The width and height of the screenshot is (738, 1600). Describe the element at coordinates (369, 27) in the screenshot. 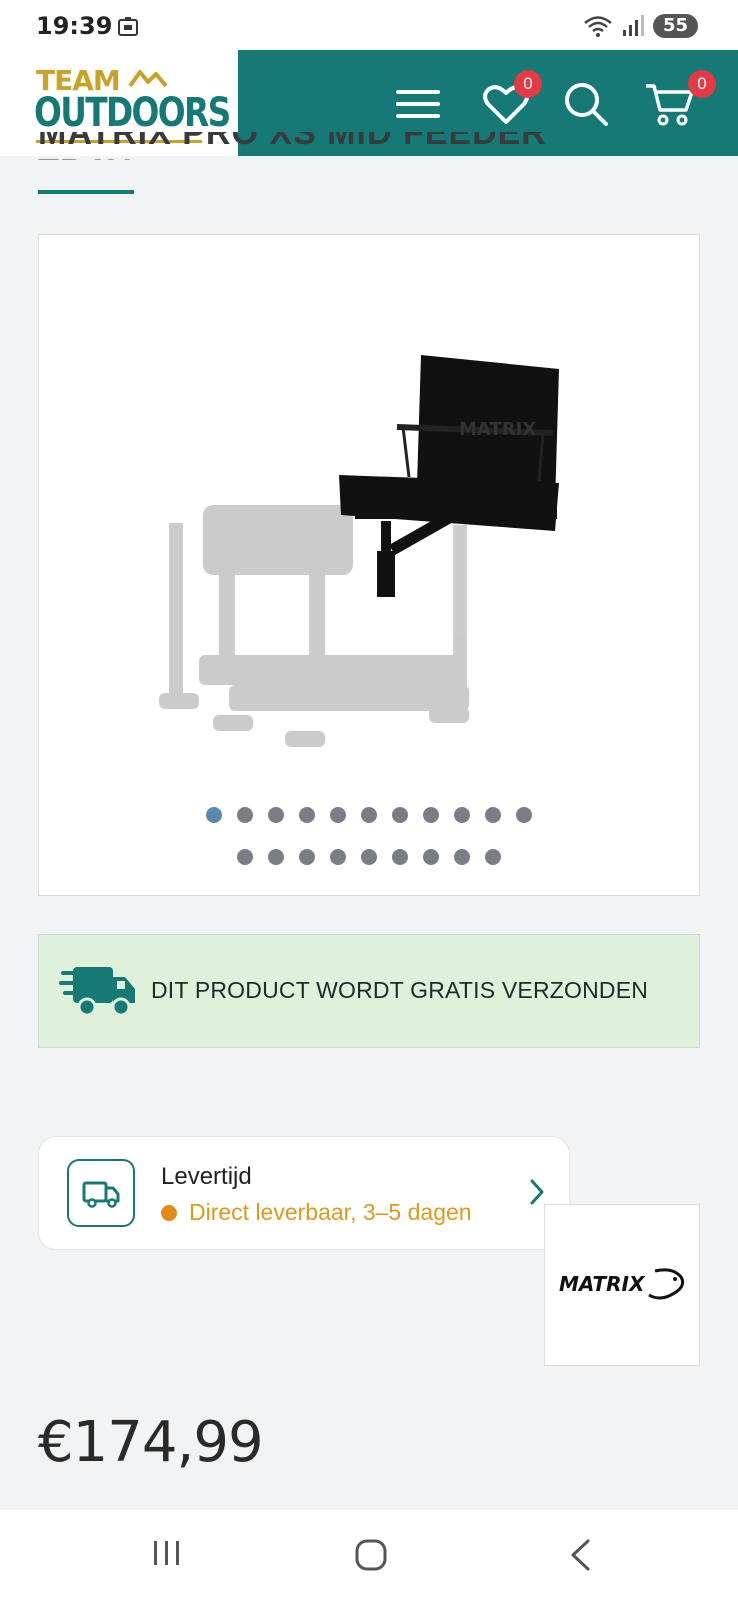

I see `status-bar: 19:39 55` at that location.